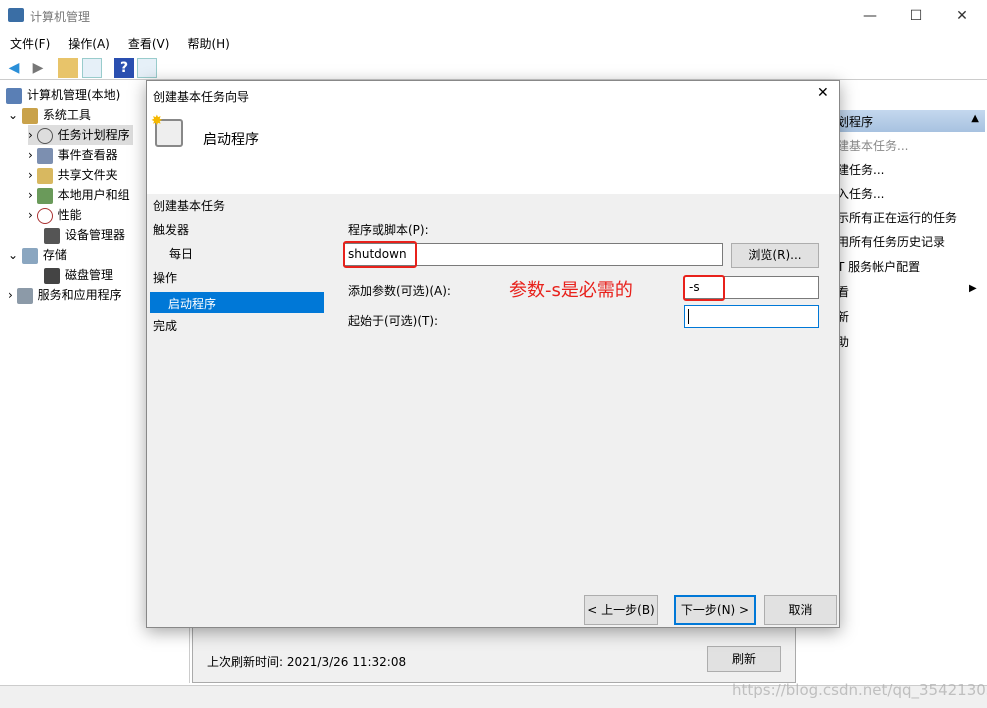 Image resolution: width=987 pixels, height=708 pixels. I want to click on dialog-title: 创建基本任务向导, so click(201, 97).